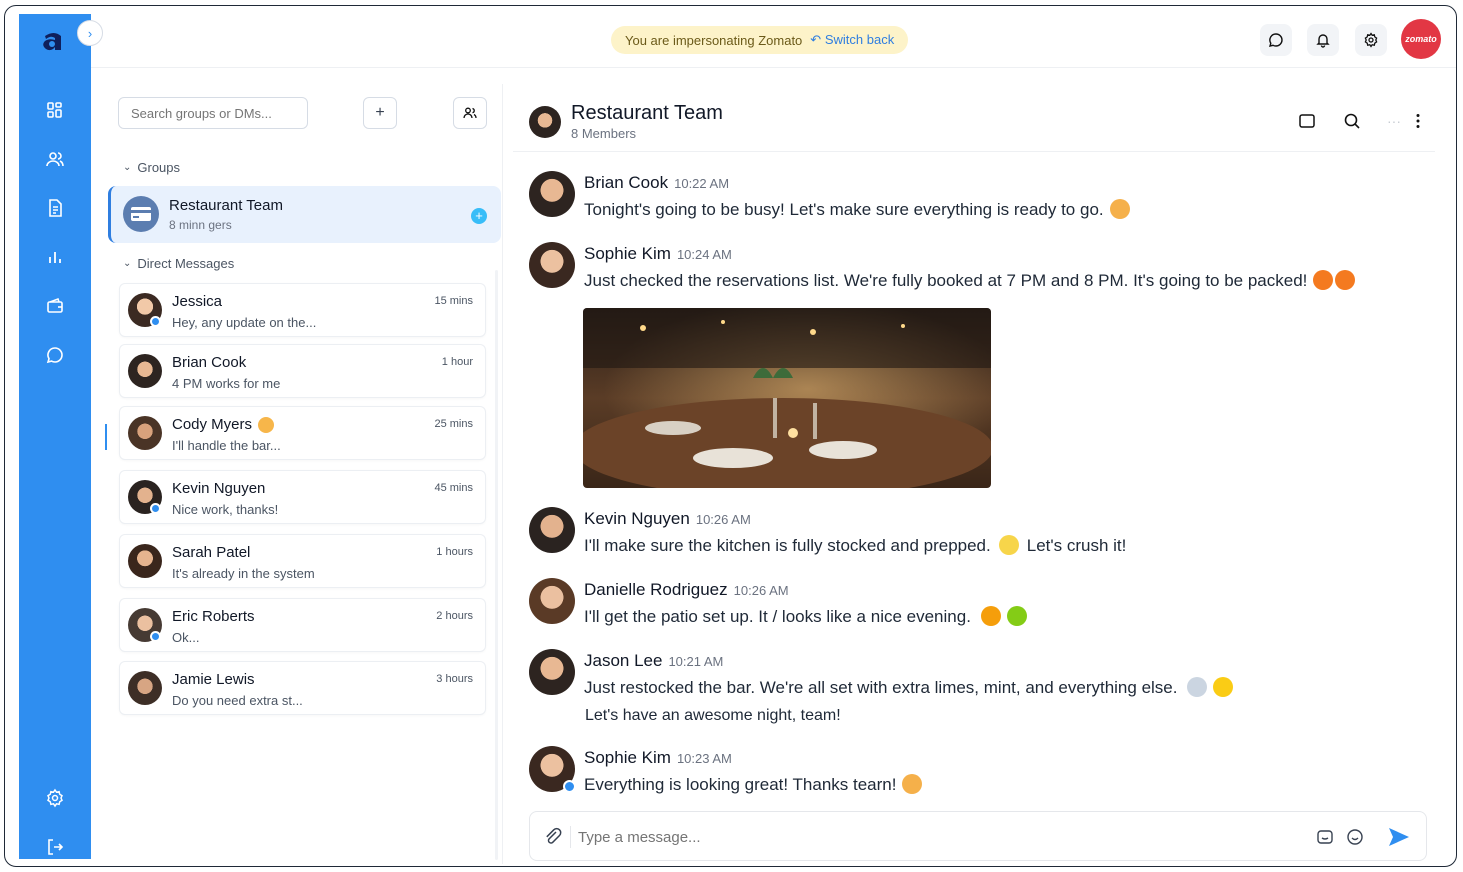 This screenshot has width=1463, height=872. Describe the element at coordinates (704, 254) in the screenshot. I see `message-time: 10:24 AM` at that location.